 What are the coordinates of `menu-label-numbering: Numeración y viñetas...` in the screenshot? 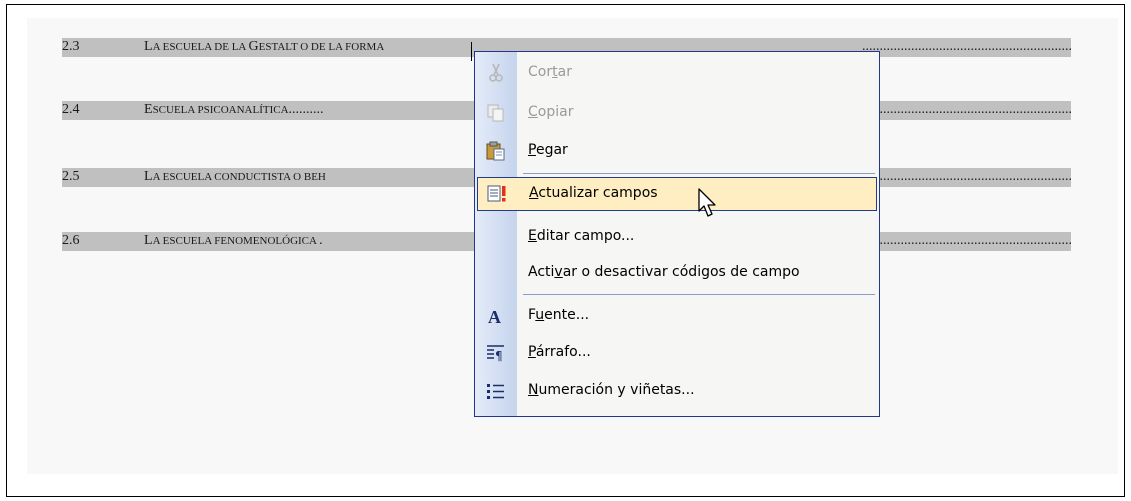 It's located at (611, 390).